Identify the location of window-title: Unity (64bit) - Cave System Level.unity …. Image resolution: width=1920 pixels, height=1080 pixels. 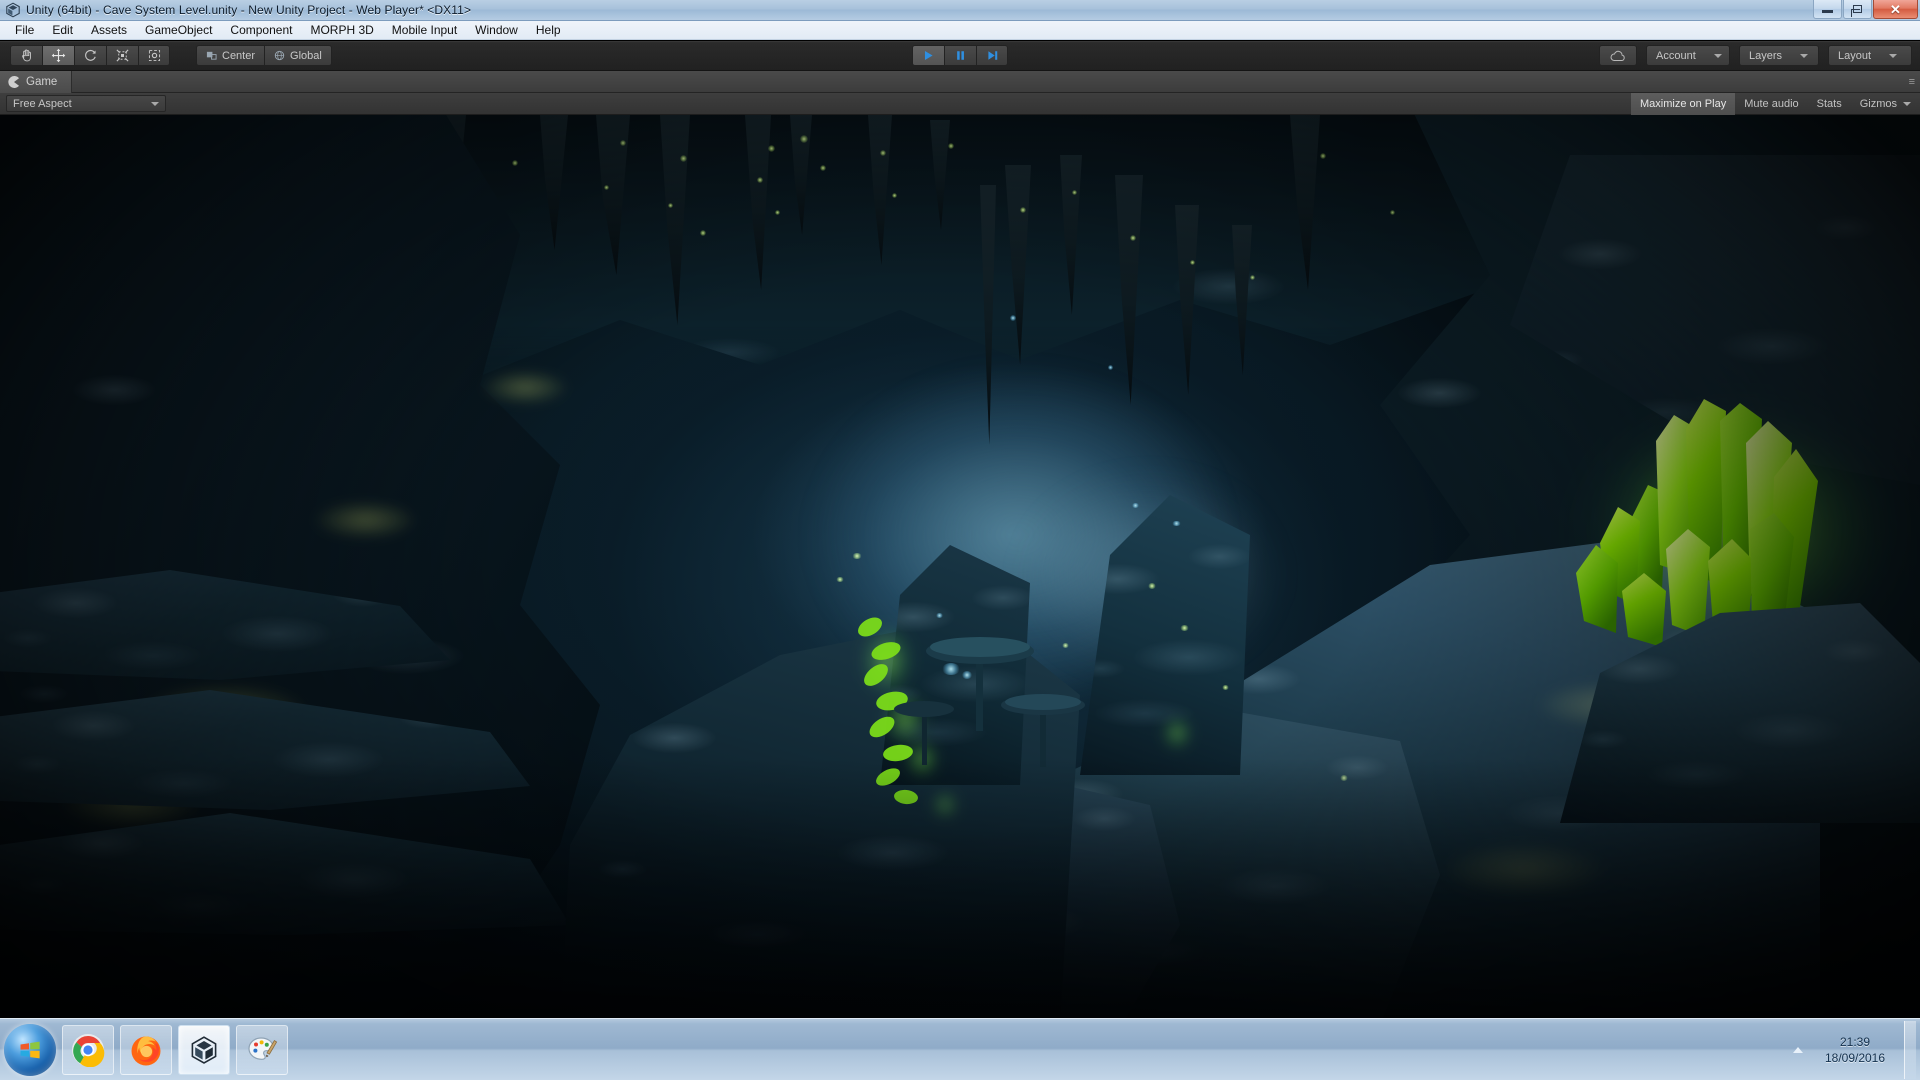
(249, 10).